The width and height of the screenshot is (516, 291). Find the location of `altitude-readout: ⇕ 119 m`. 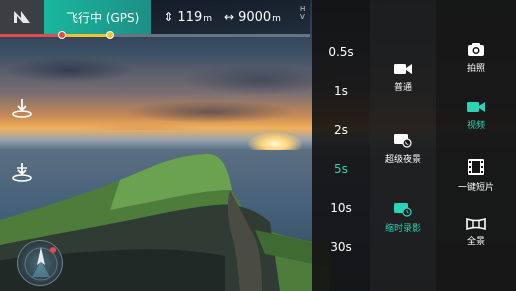

altitude-readout: ⇕ 119 m is located at coordinates (187, 17).